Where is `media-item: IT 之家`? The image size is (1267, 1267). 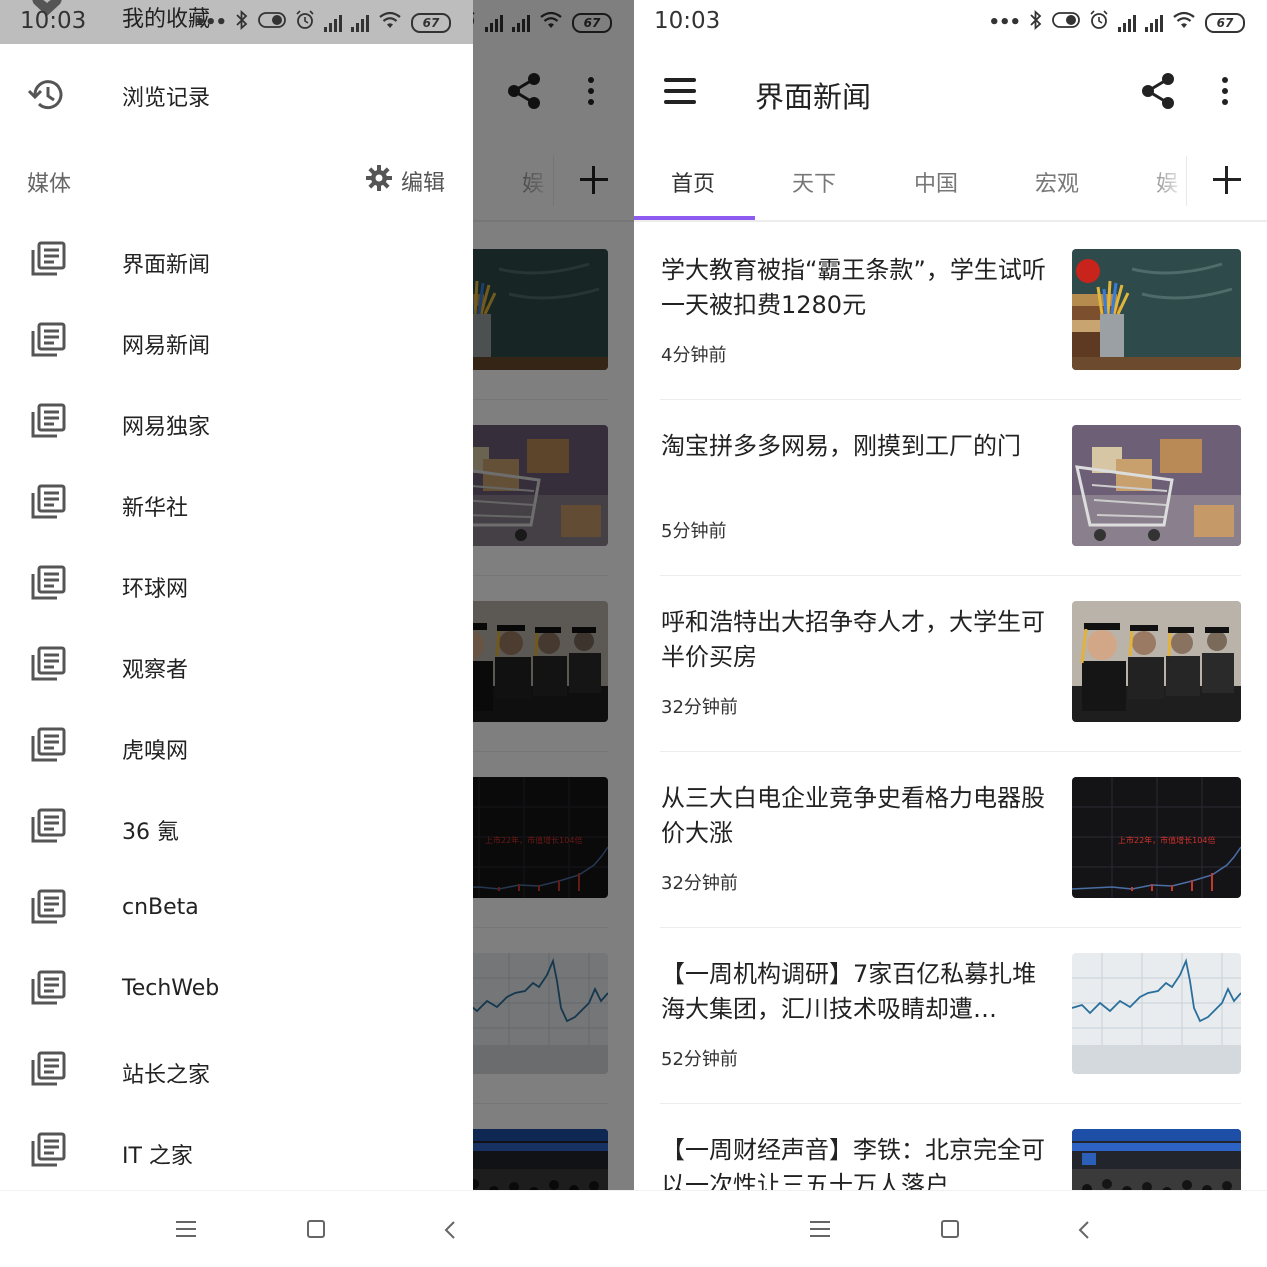
media-item: IT 之家 is located at coordinates (236, 1153).